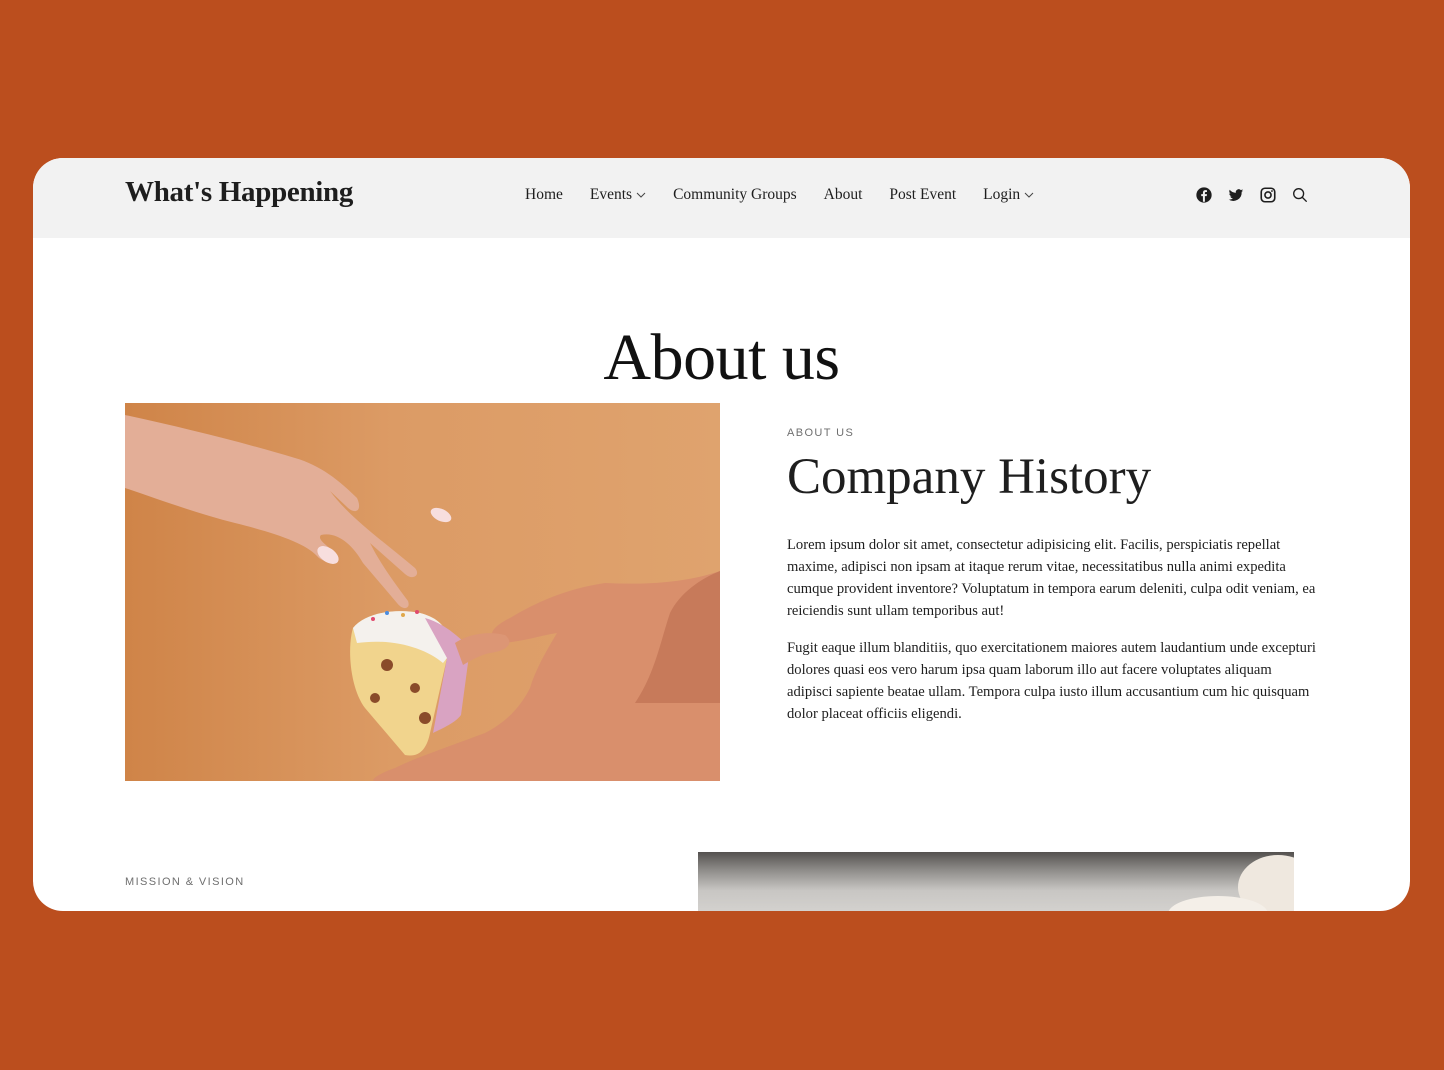 This screenshot has width=1444, height=1070. I want to click on twitter-icon, so click(1236, 195).